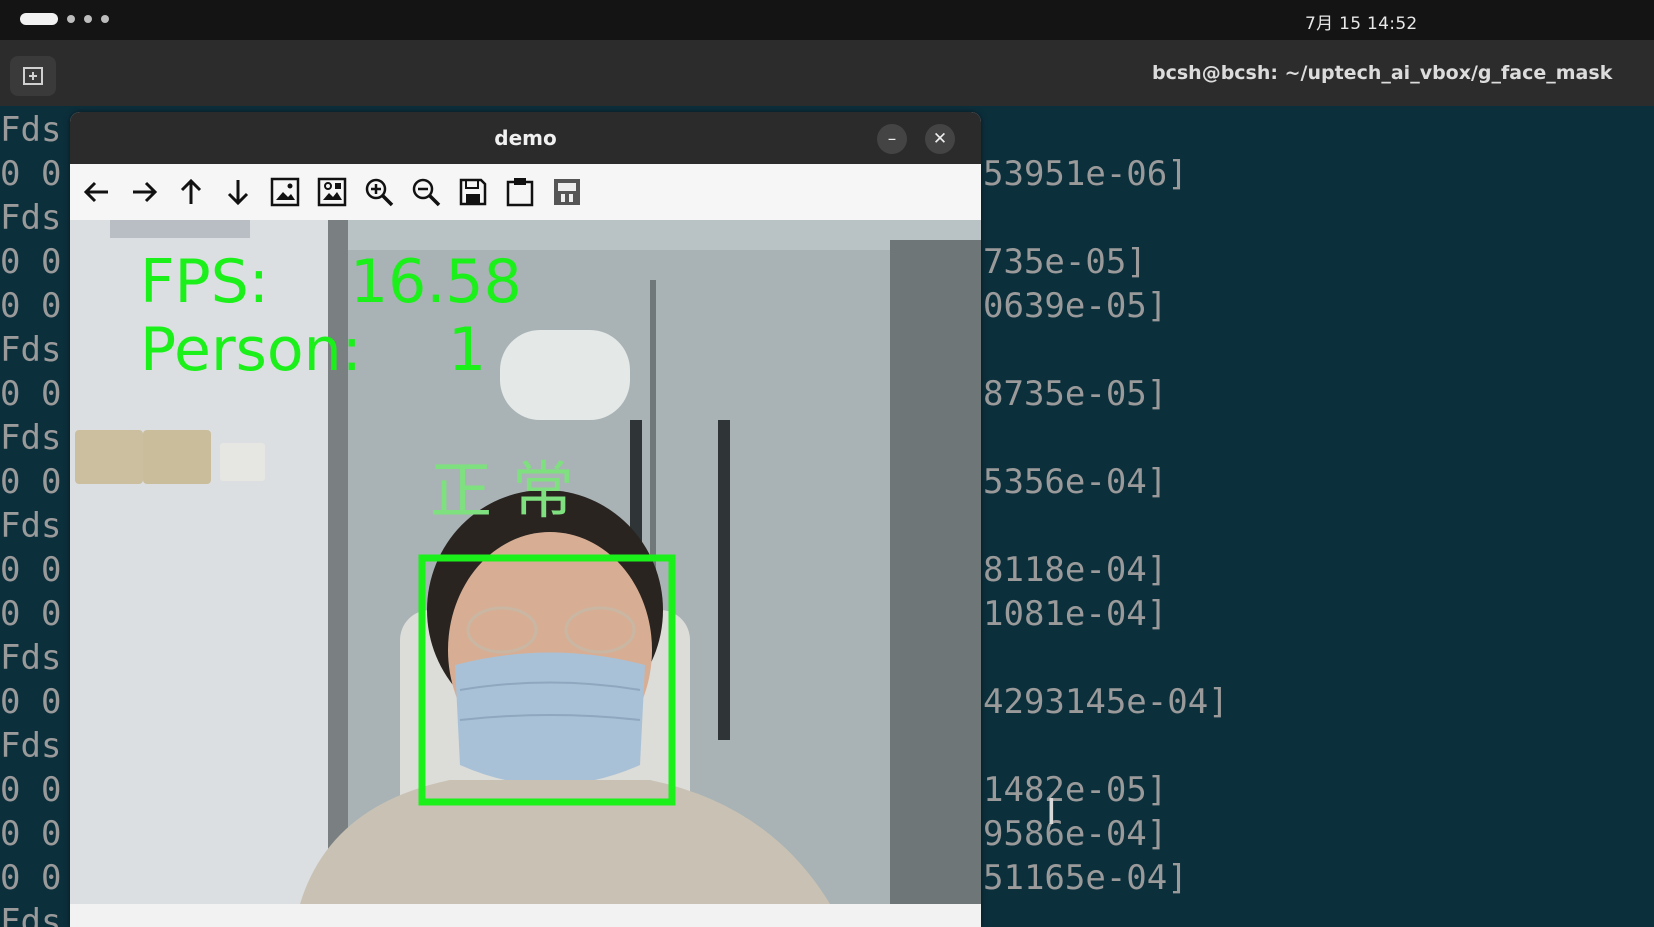 This screenshot has width=1654, height=927. I want to click on zoom-out-icon, so click(426, 192).